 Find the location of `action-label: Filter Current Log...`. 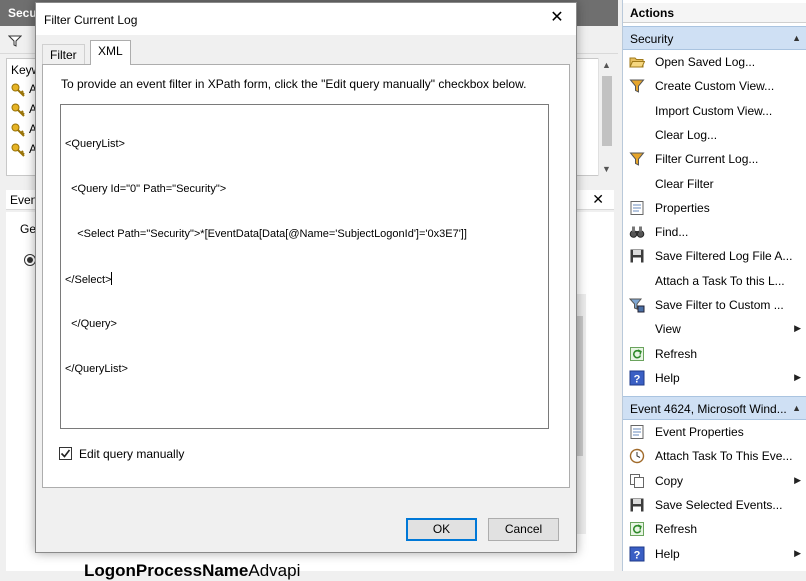

action-label: Filter Current Log... is located at coordinates (707, 159).